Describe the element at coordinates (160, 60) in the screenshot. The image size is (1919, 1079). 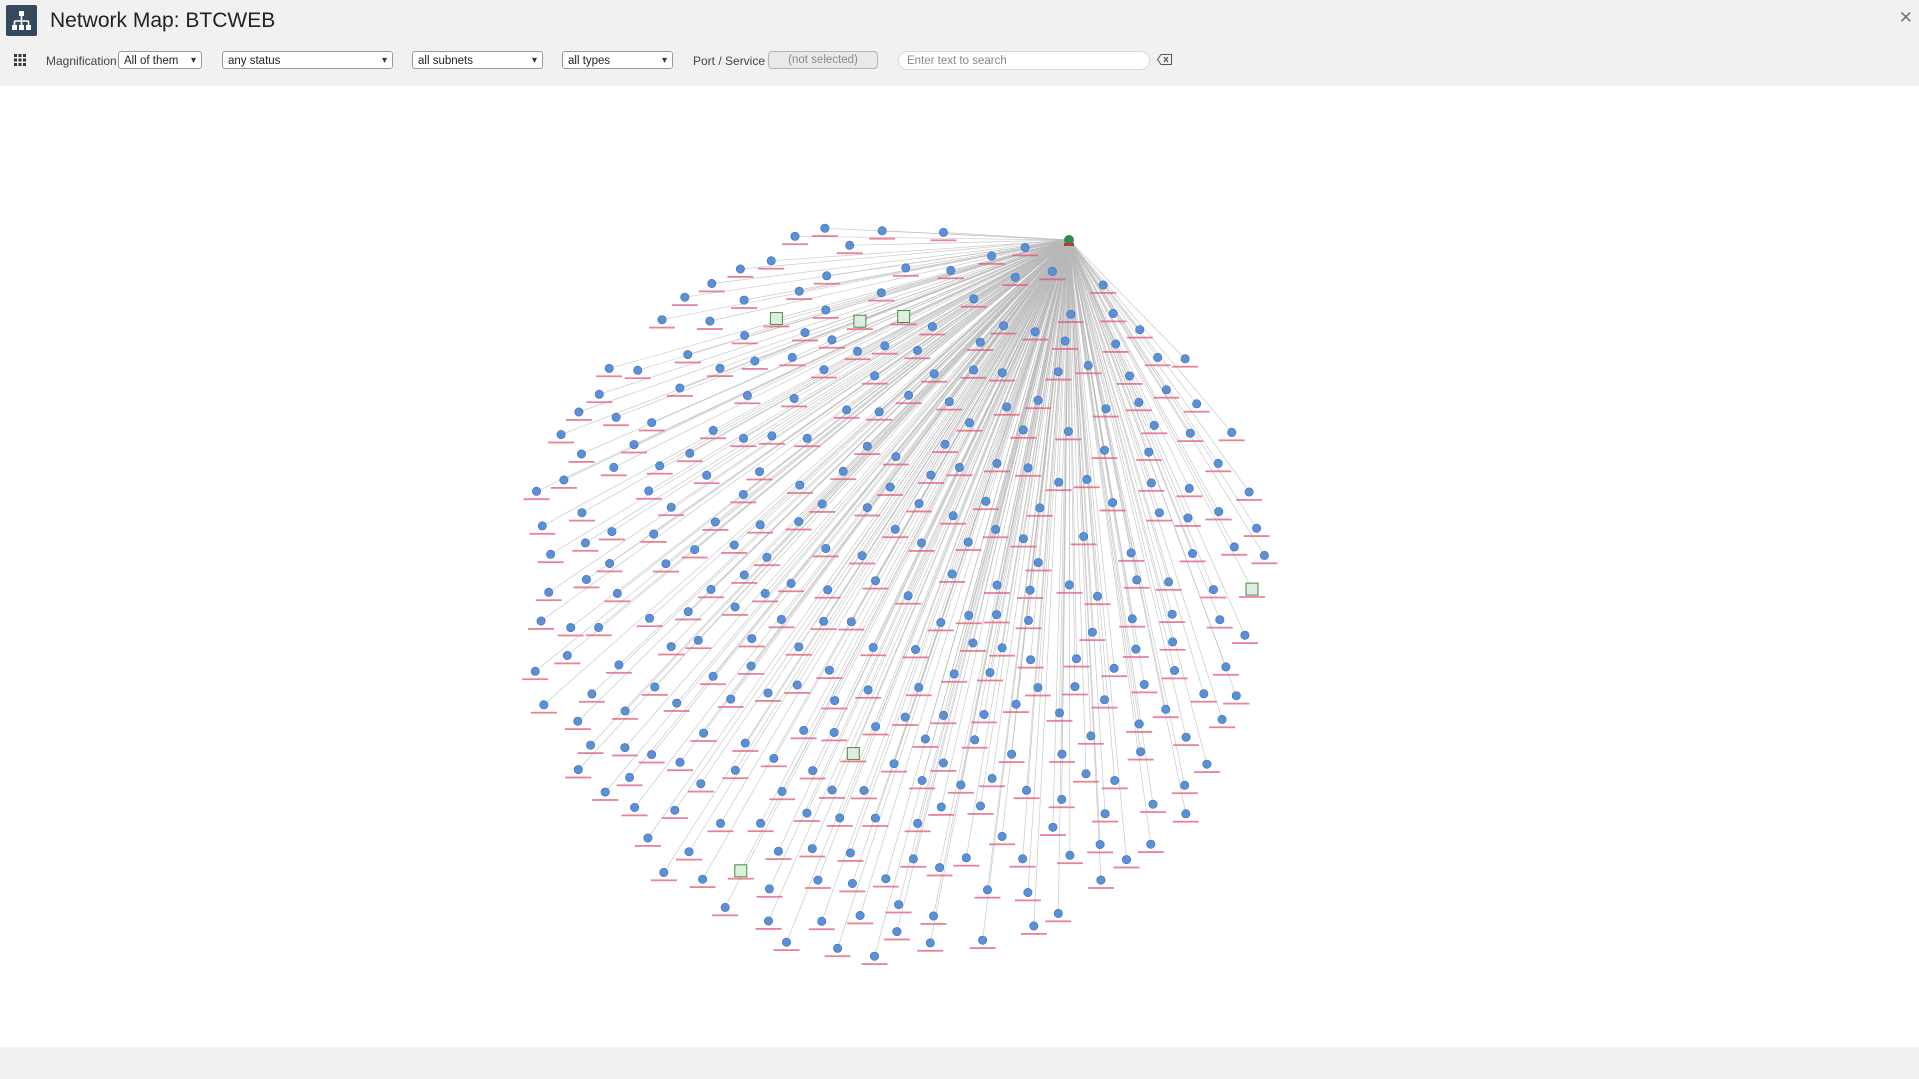
I see `magnification-select: All of them` at that location.